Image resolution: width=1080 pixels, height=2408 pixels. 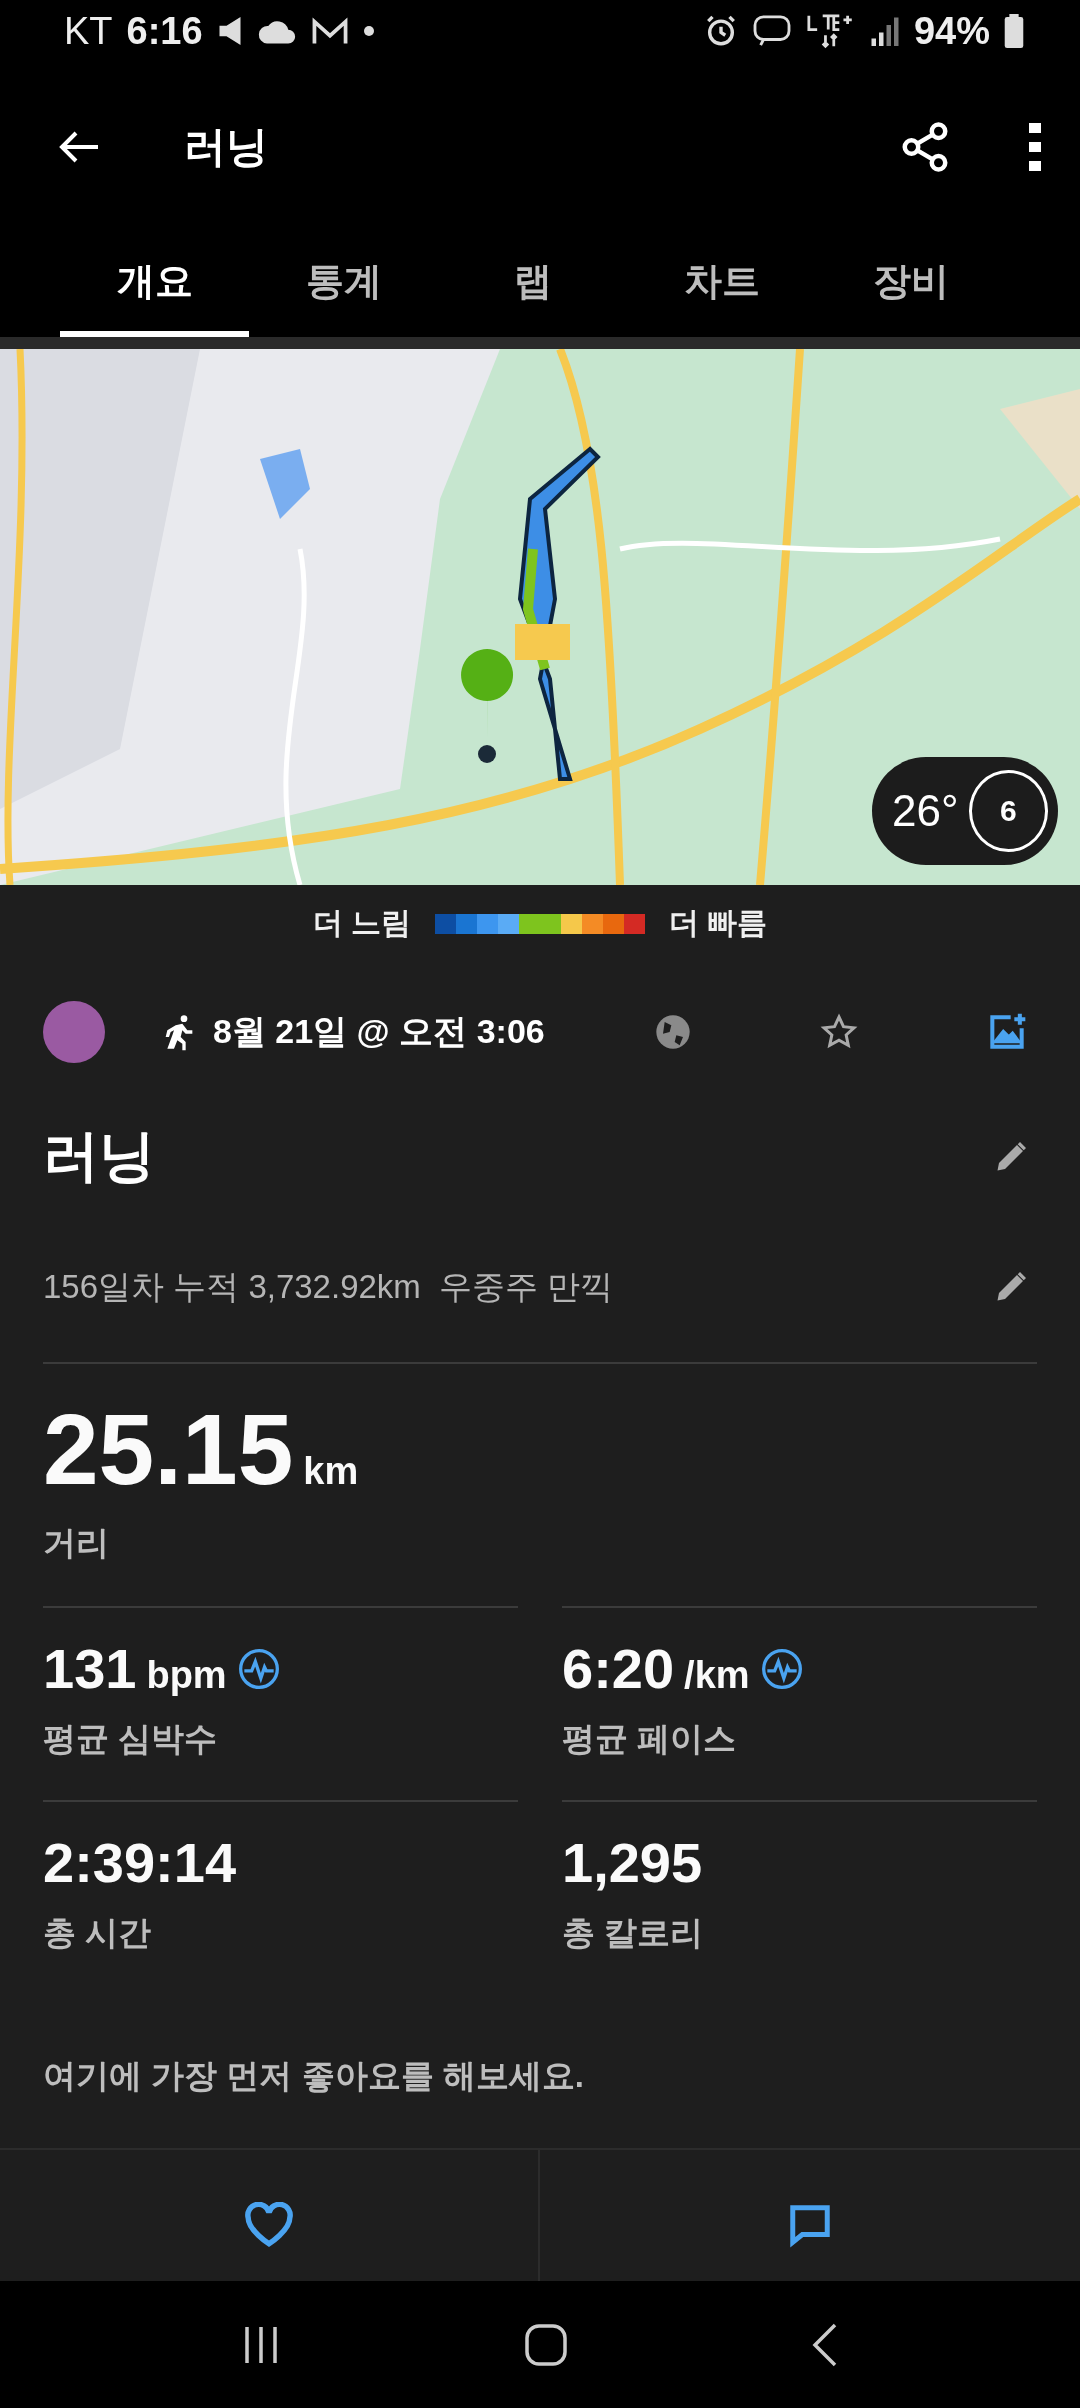 I want to click on tab: 개요, so click(x=154, y=284).